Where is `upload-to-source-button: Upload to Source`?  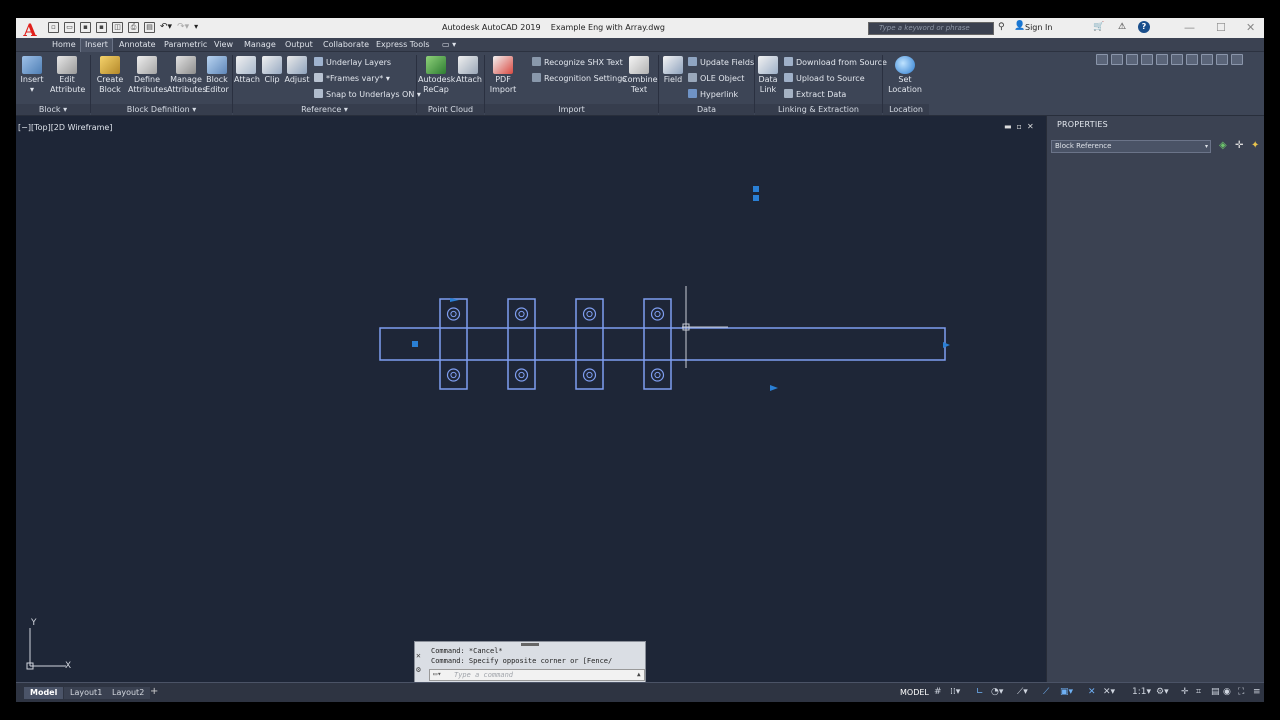 upload-to-source-button: Upload to Source is located at coordinates (824, 78).